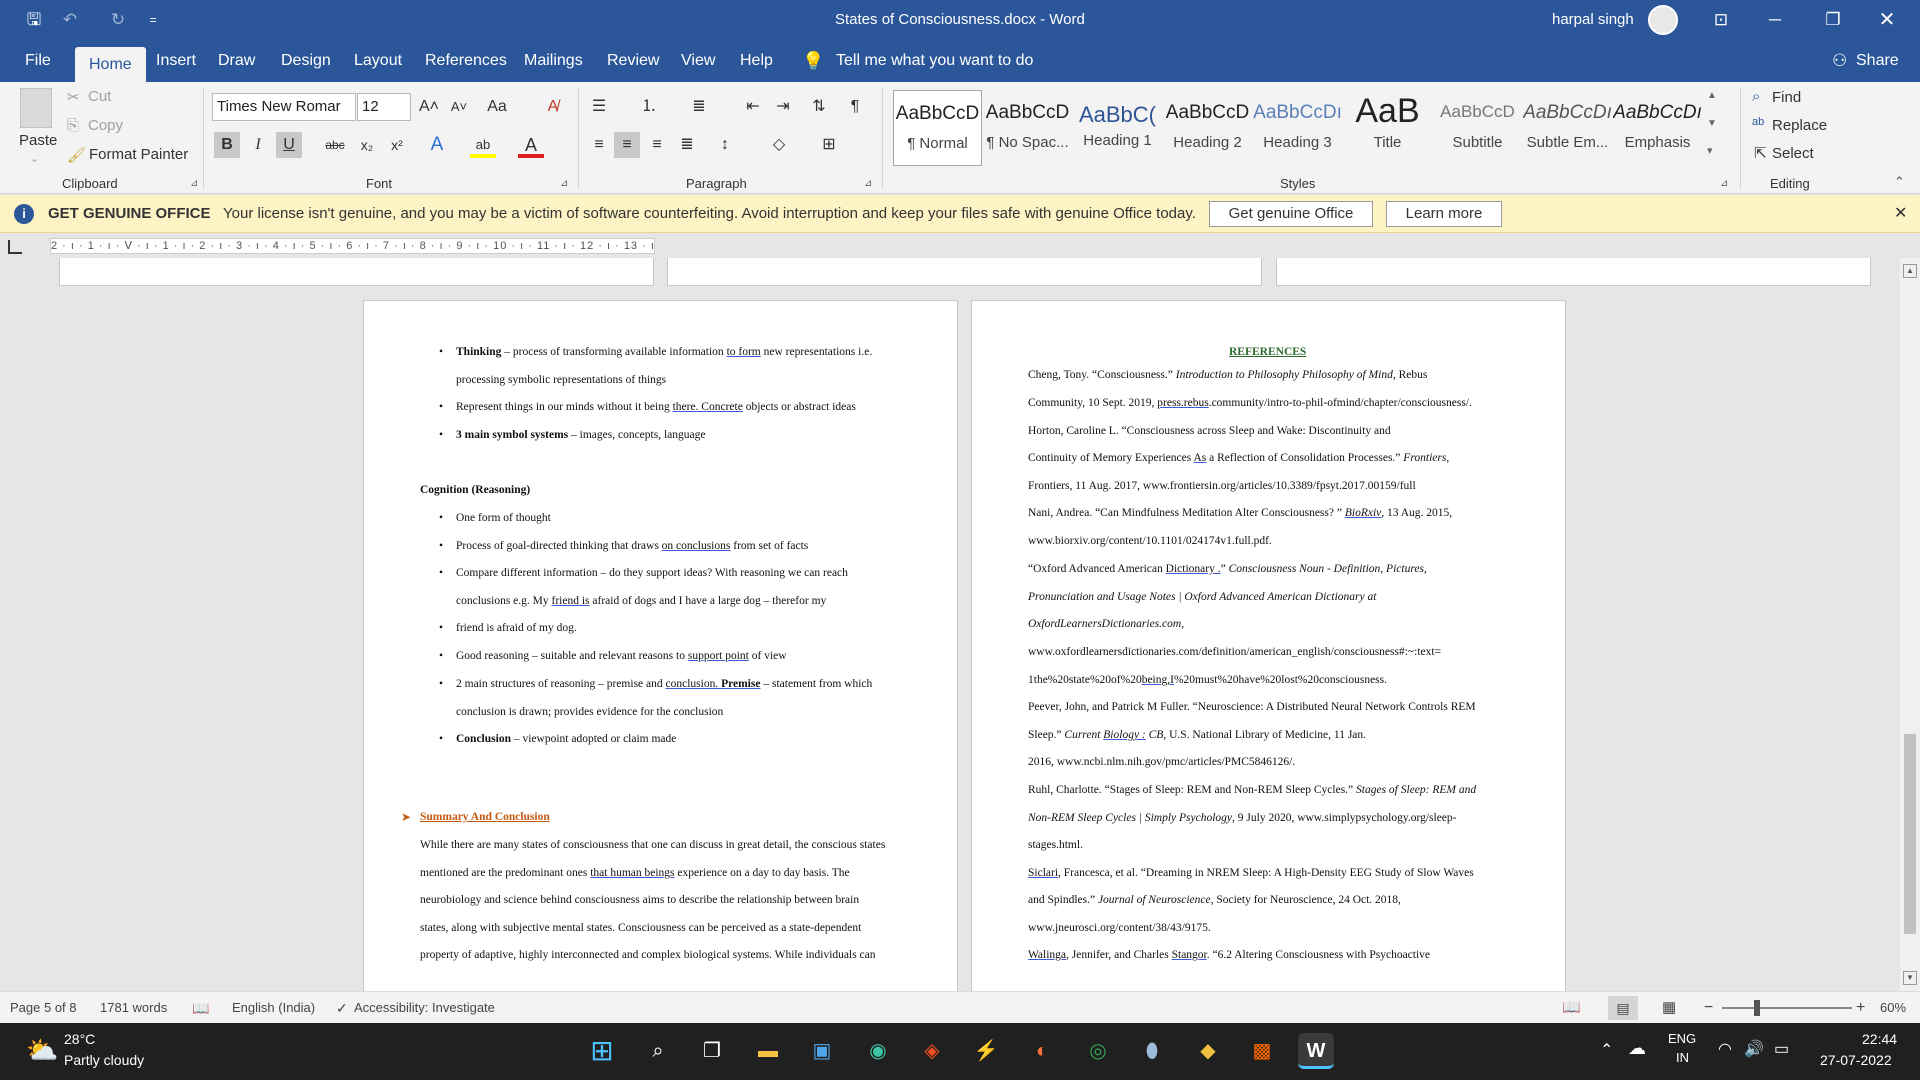  What do you see at coordinates (553, 61) in the screenshot?
I see `tab-mailings: Mailings` at bounding box center [553, 61].